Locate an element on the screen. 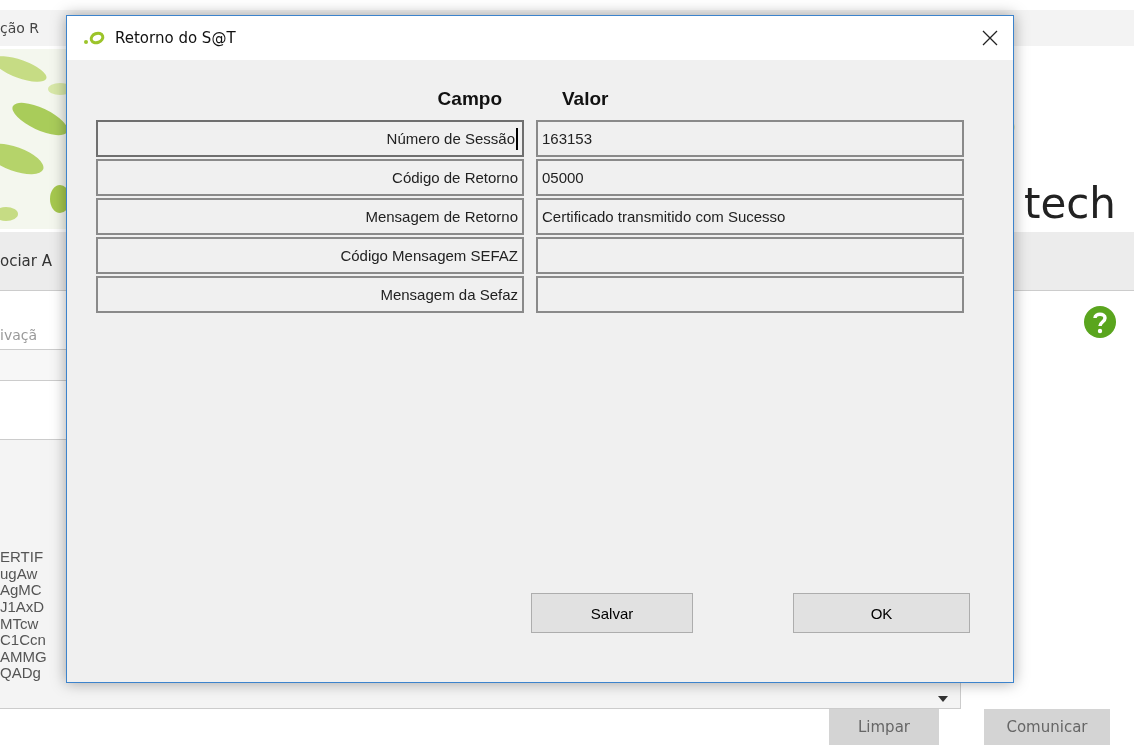 This screenshot has width=1134, height=754. column-header: Campo is located at coordinates (469, 99).